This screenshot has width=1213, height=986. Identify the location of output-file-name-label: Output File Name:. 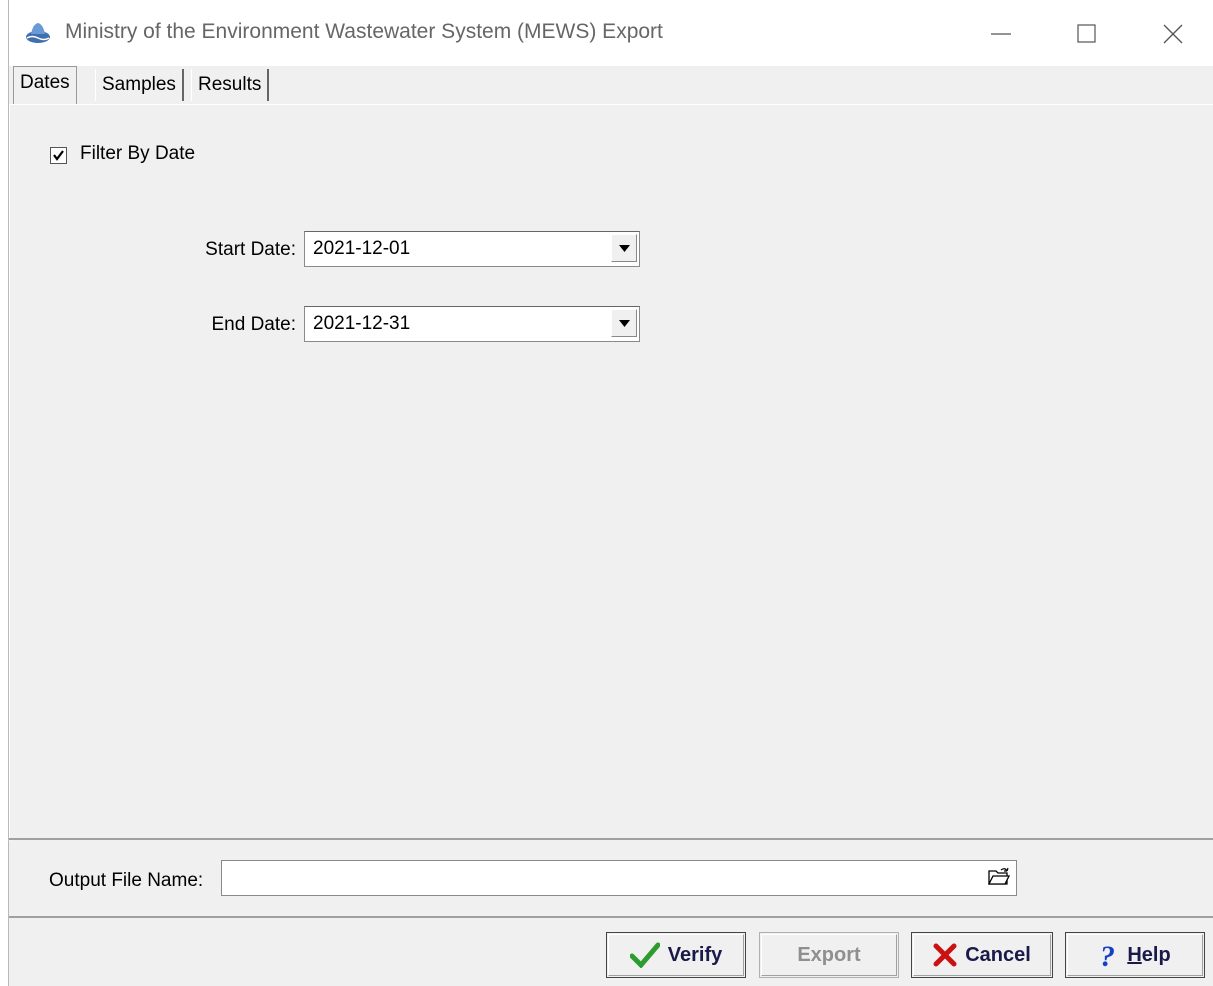
(126, 880).